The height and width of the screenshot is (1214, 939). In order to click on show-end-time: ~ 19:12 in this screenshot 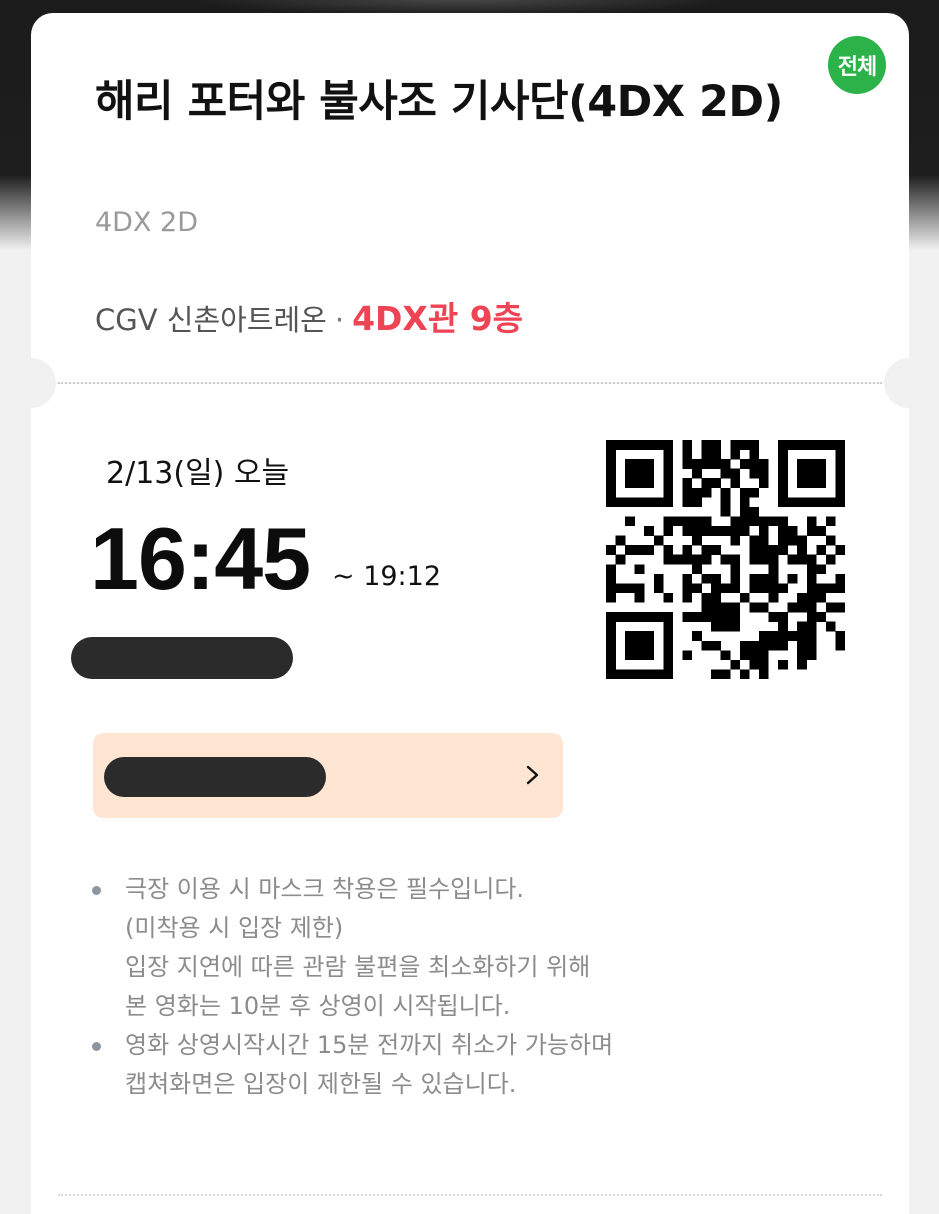, I will do `click(387, 576)`.